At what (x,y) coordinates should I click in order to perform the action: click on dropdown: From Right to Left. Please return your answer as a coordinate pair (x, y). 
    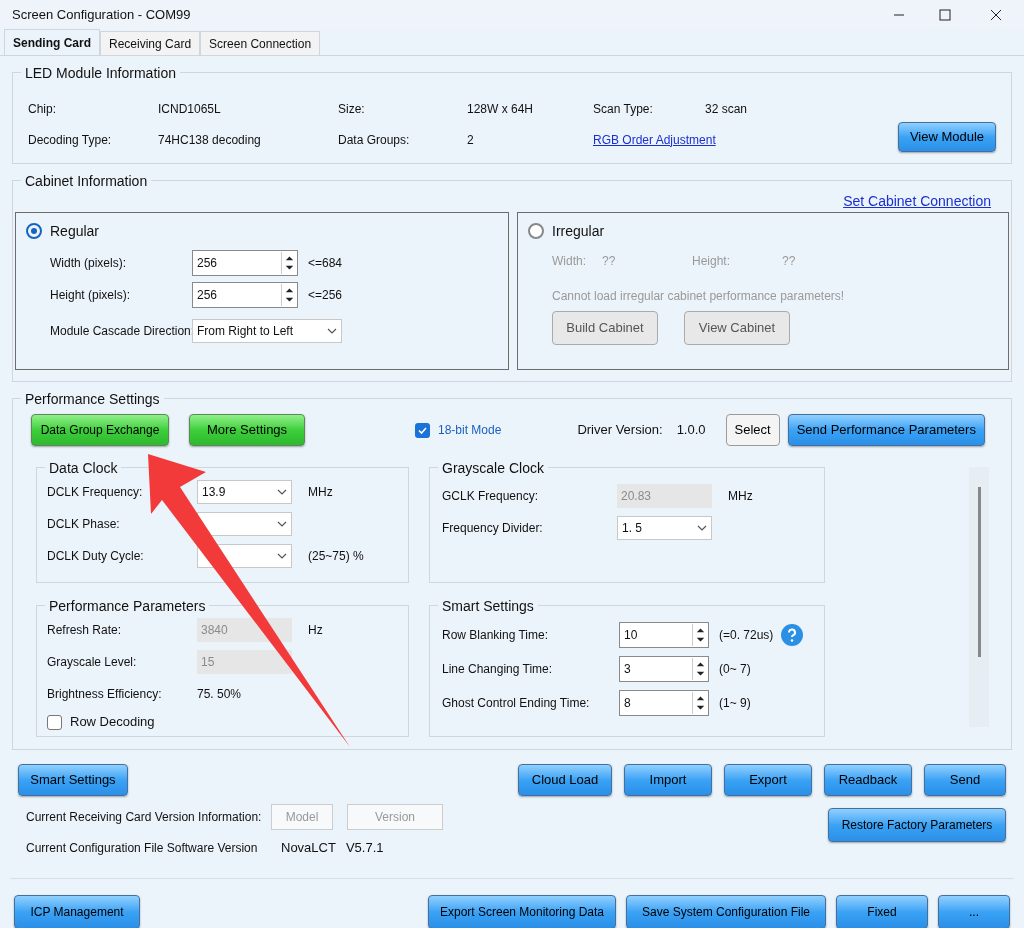
    Looking at the image, I should click on (267, 331).